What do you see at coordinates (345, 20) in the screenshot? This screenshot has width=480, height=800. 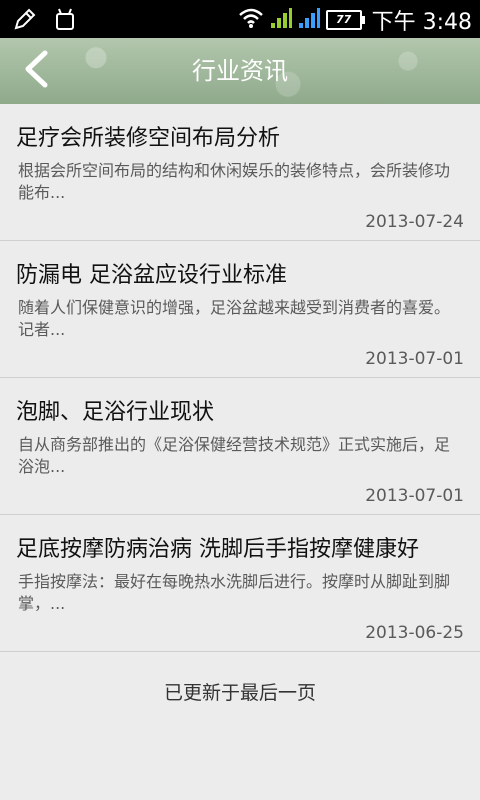 I see `battery-icon: 77` at bounding box center [345, 20].